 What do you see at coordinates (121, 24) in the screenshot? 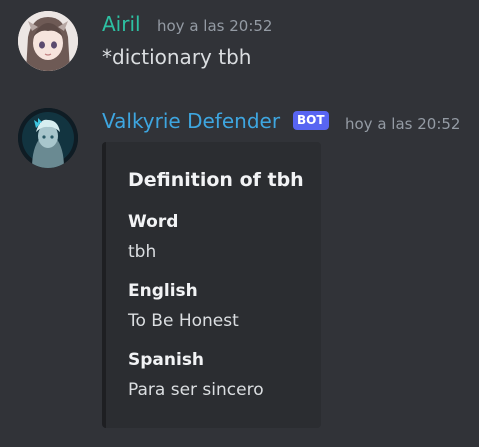
I see `author-name: Airil` at bounding box center [121, 24].